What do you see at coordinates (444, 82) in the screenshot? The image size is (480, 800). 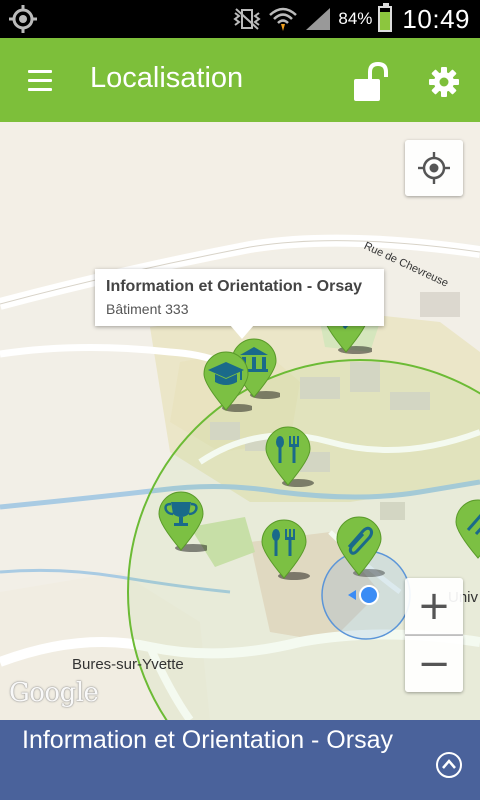 I see `gear-icon` at bounding box center [444, 82].